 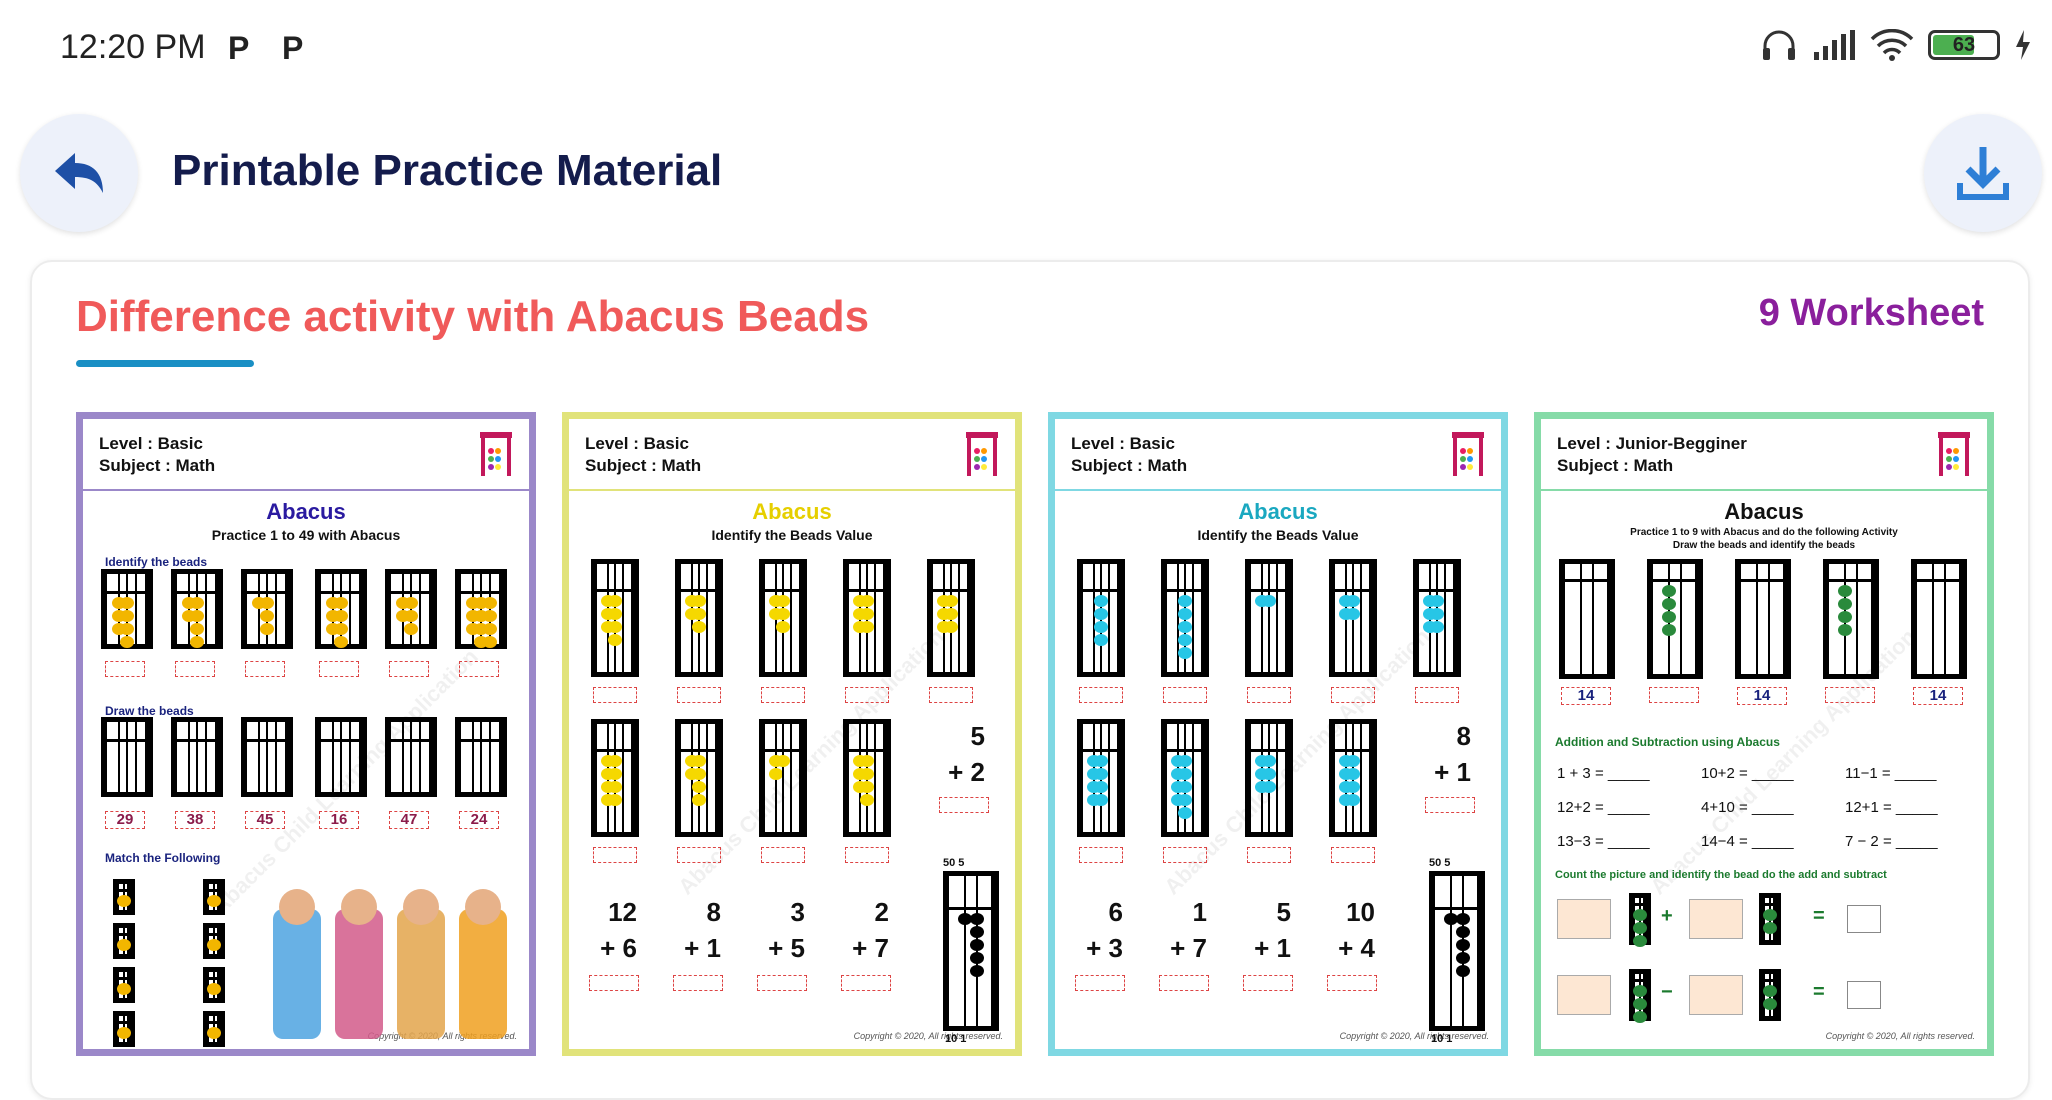 I want to click on worksheet-title: Abacus, so click(x=792, y=511).